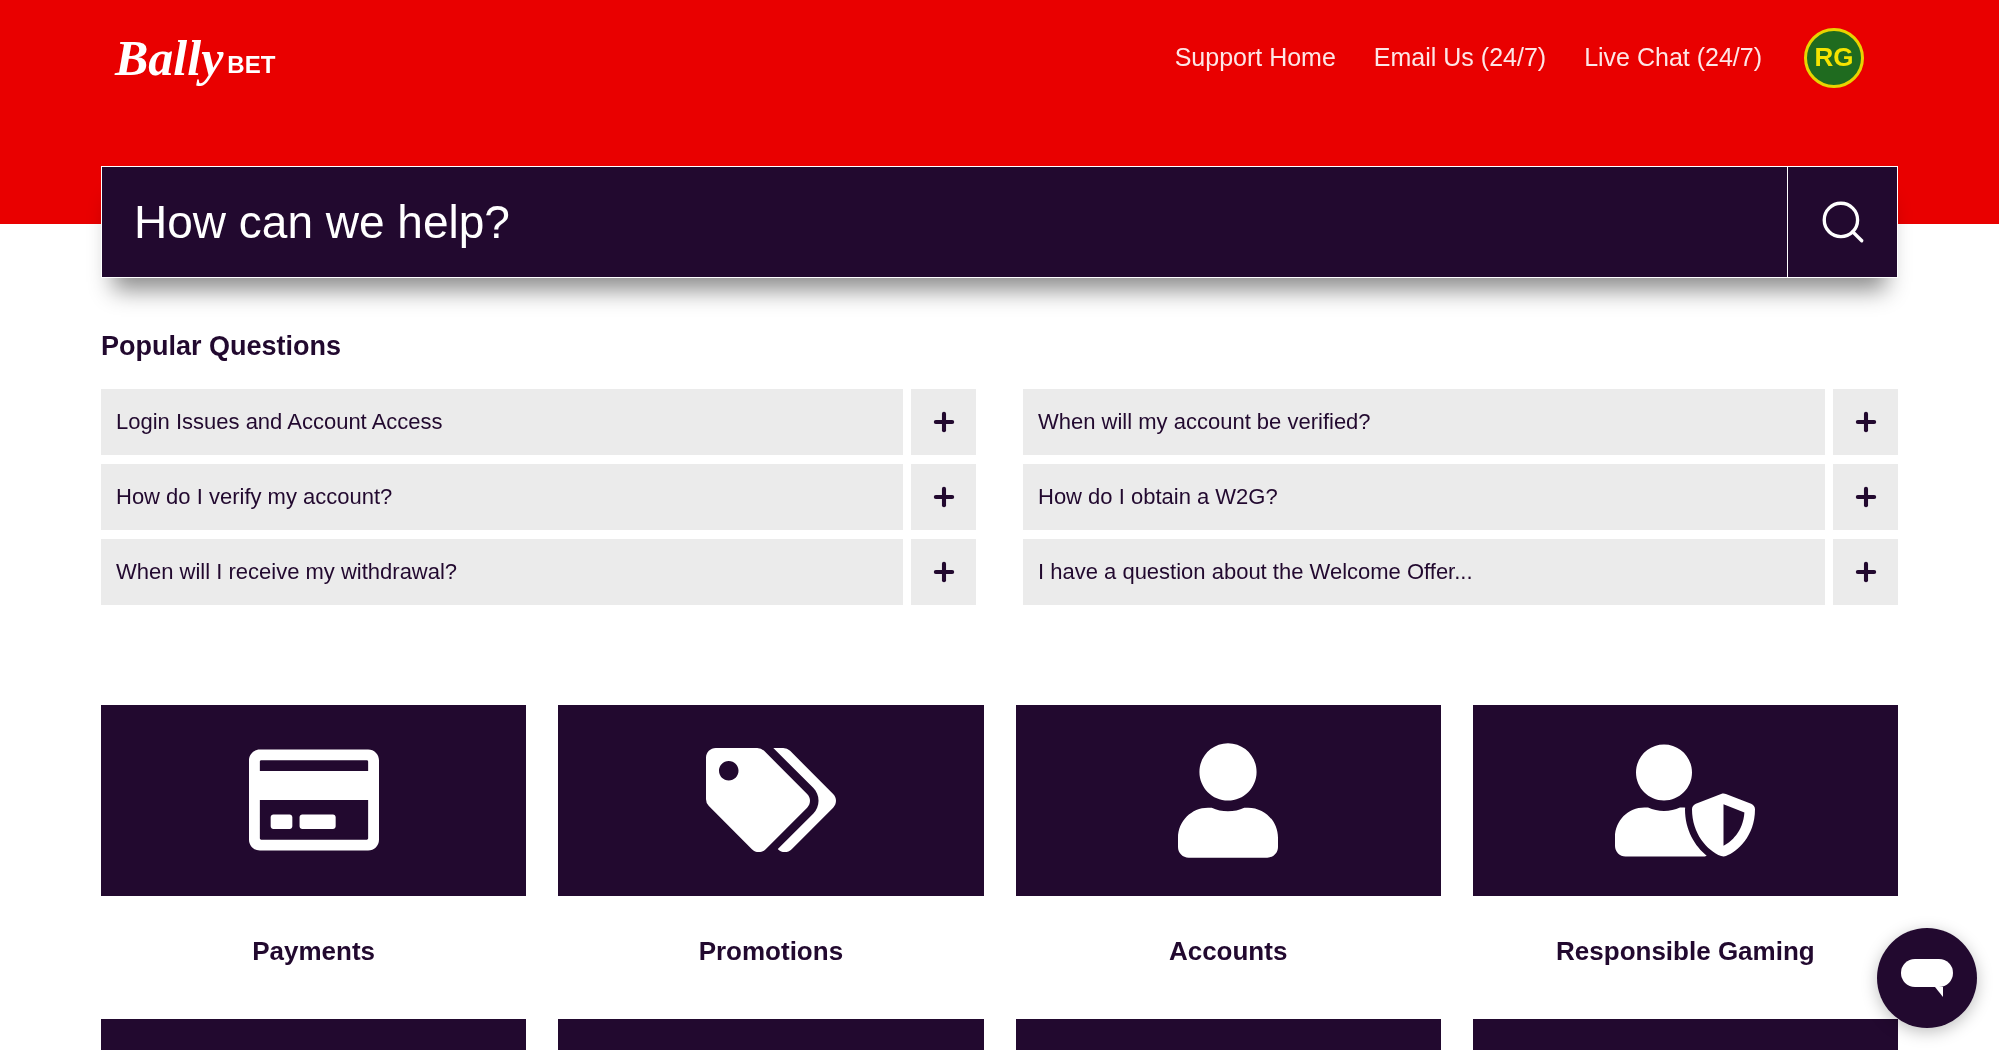 Image resolution: width=1999 pixels, height=1050 pixels. Describe the element at coordinates (502, 496) in the screenshot. I see `question-item: How do I verify my account?` at that location.